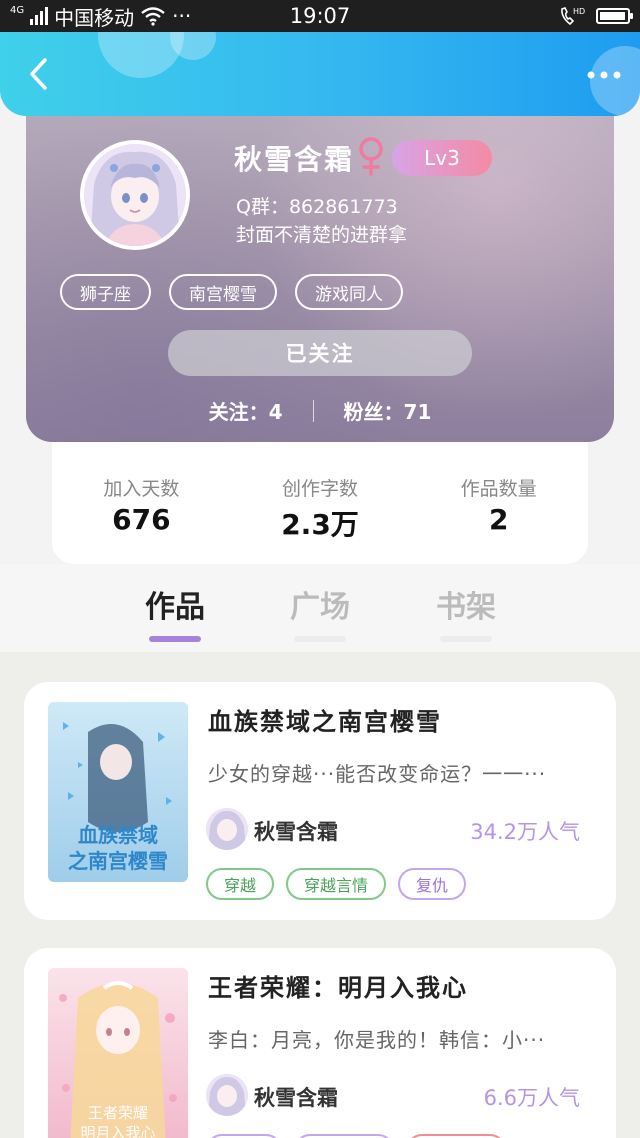 This screenshot has height=1138, width=640. I want to click on network-type: 4G, so click(17, 10).